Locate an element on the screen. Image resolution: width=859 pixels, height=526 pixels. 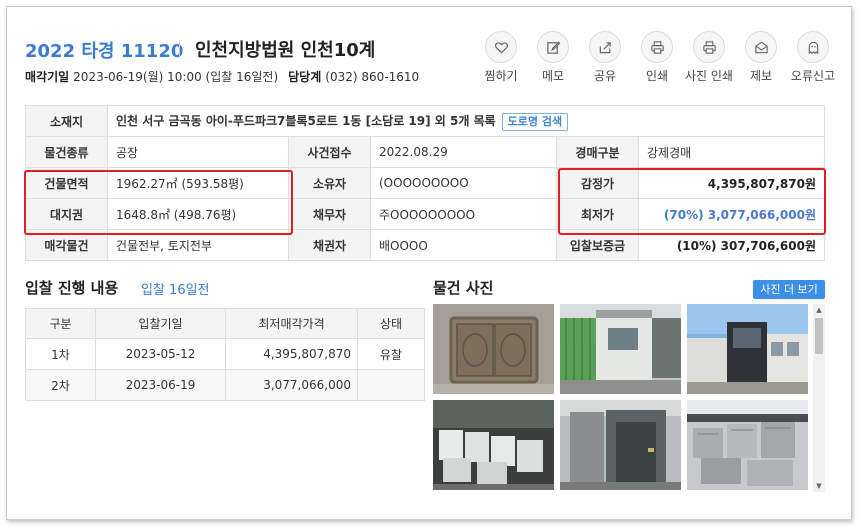
photo-section-title: 물건 사진 is located at coordinates (463, 288).